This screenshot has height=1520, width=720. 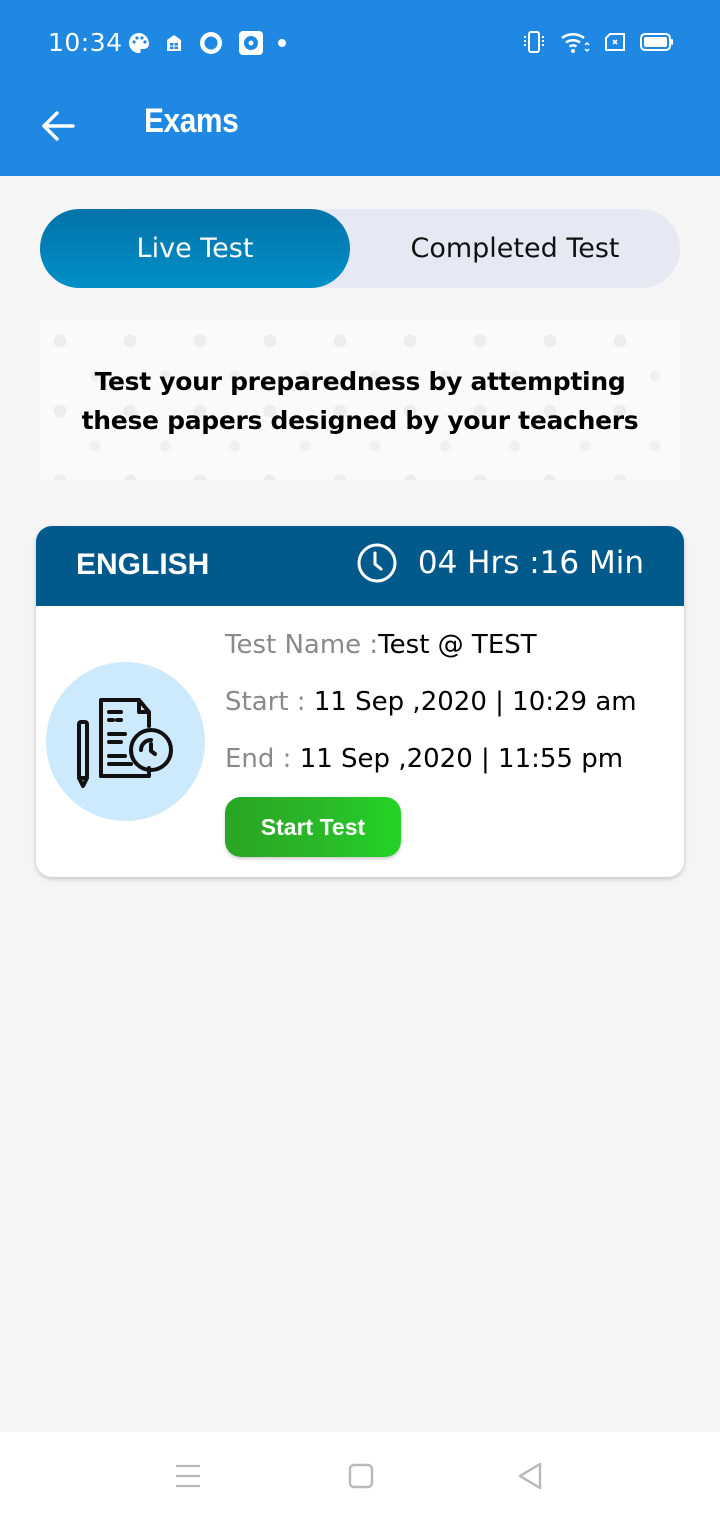 I want to click on exam-card-header: ENGLISH 04 Hrs :16 Min, so click(x=360, y=566).